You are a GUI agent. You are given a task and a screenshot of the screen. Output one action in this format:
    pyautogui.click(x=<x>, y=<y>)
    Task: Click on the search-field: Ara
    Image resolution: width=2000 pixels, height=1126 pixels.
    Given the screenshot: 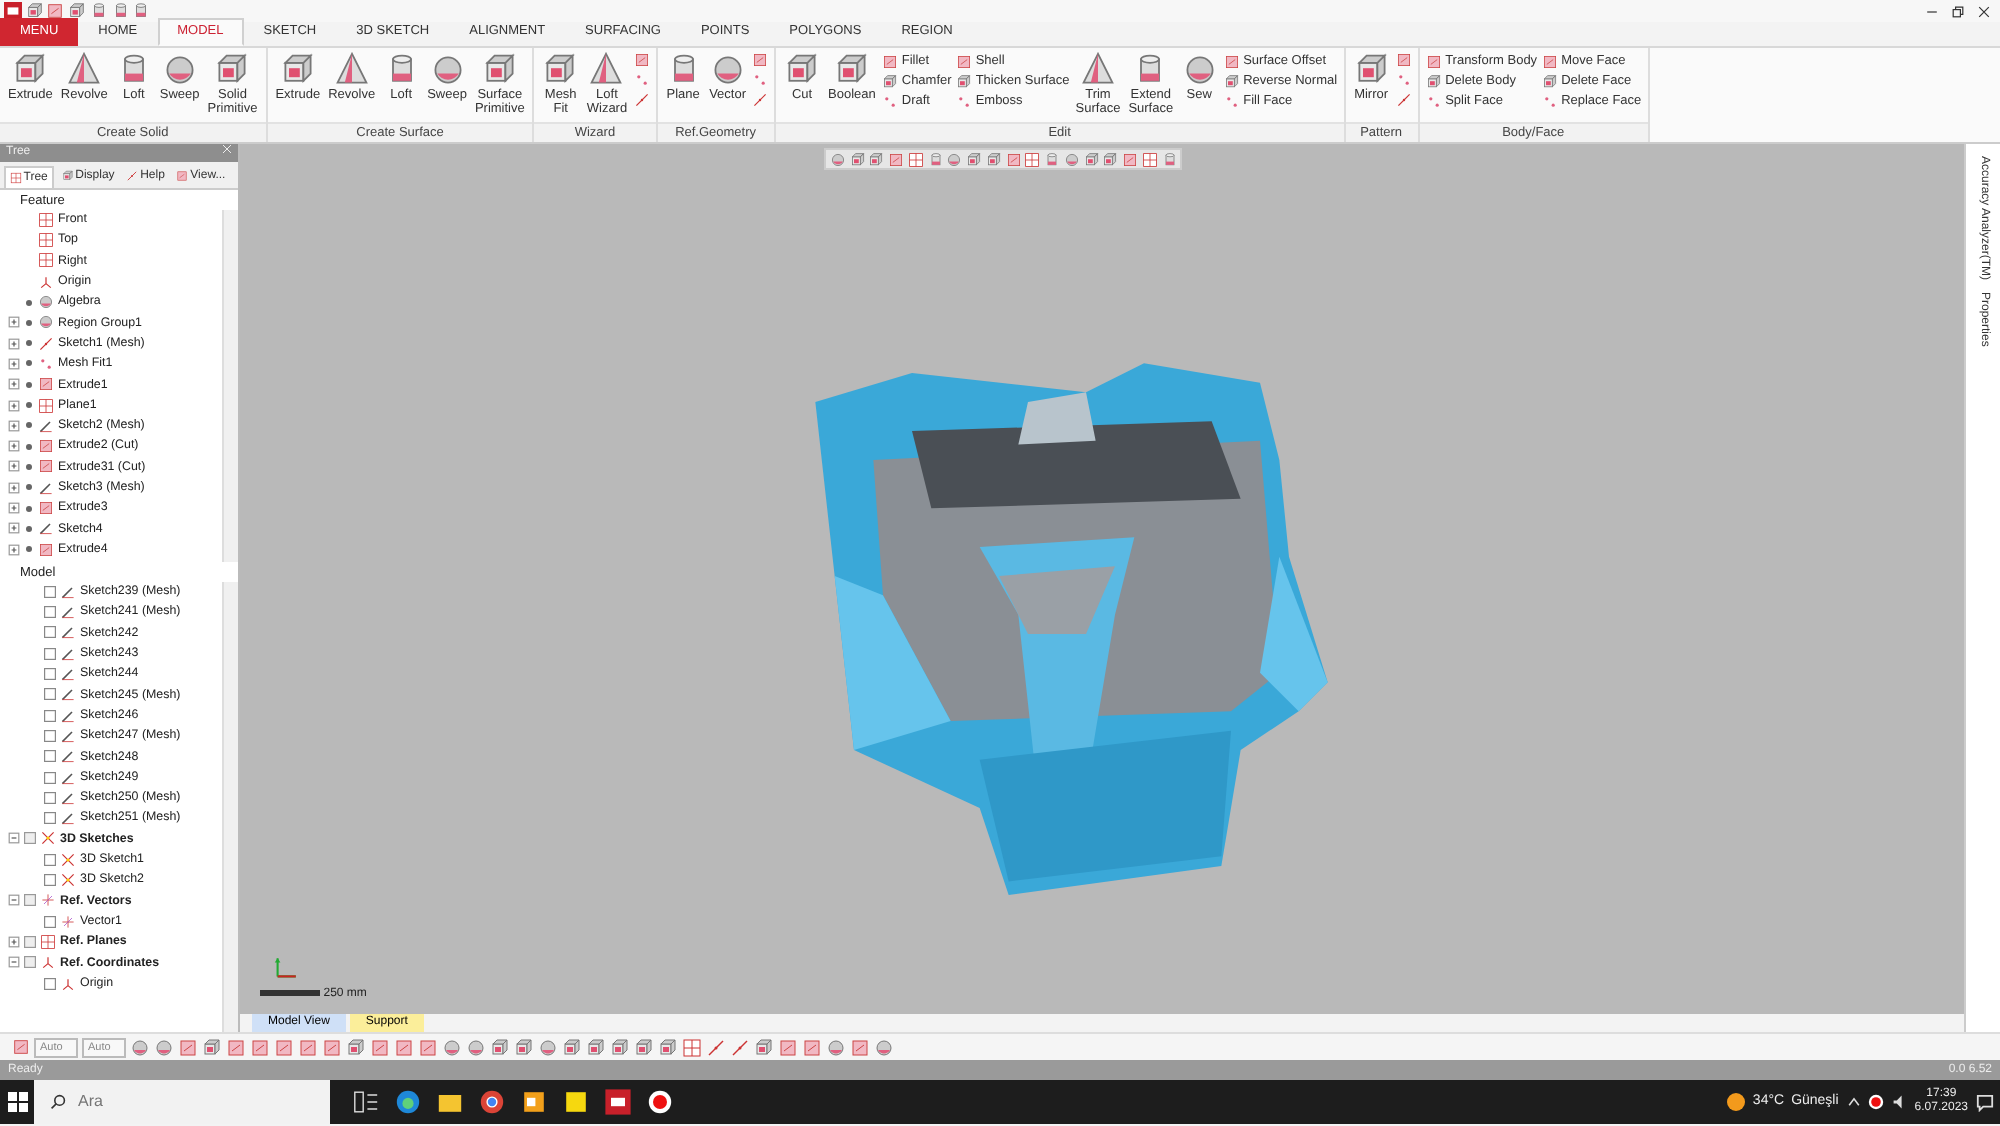 What is the action you would take?
    pyautogui.click(x=168, y=1102)
    